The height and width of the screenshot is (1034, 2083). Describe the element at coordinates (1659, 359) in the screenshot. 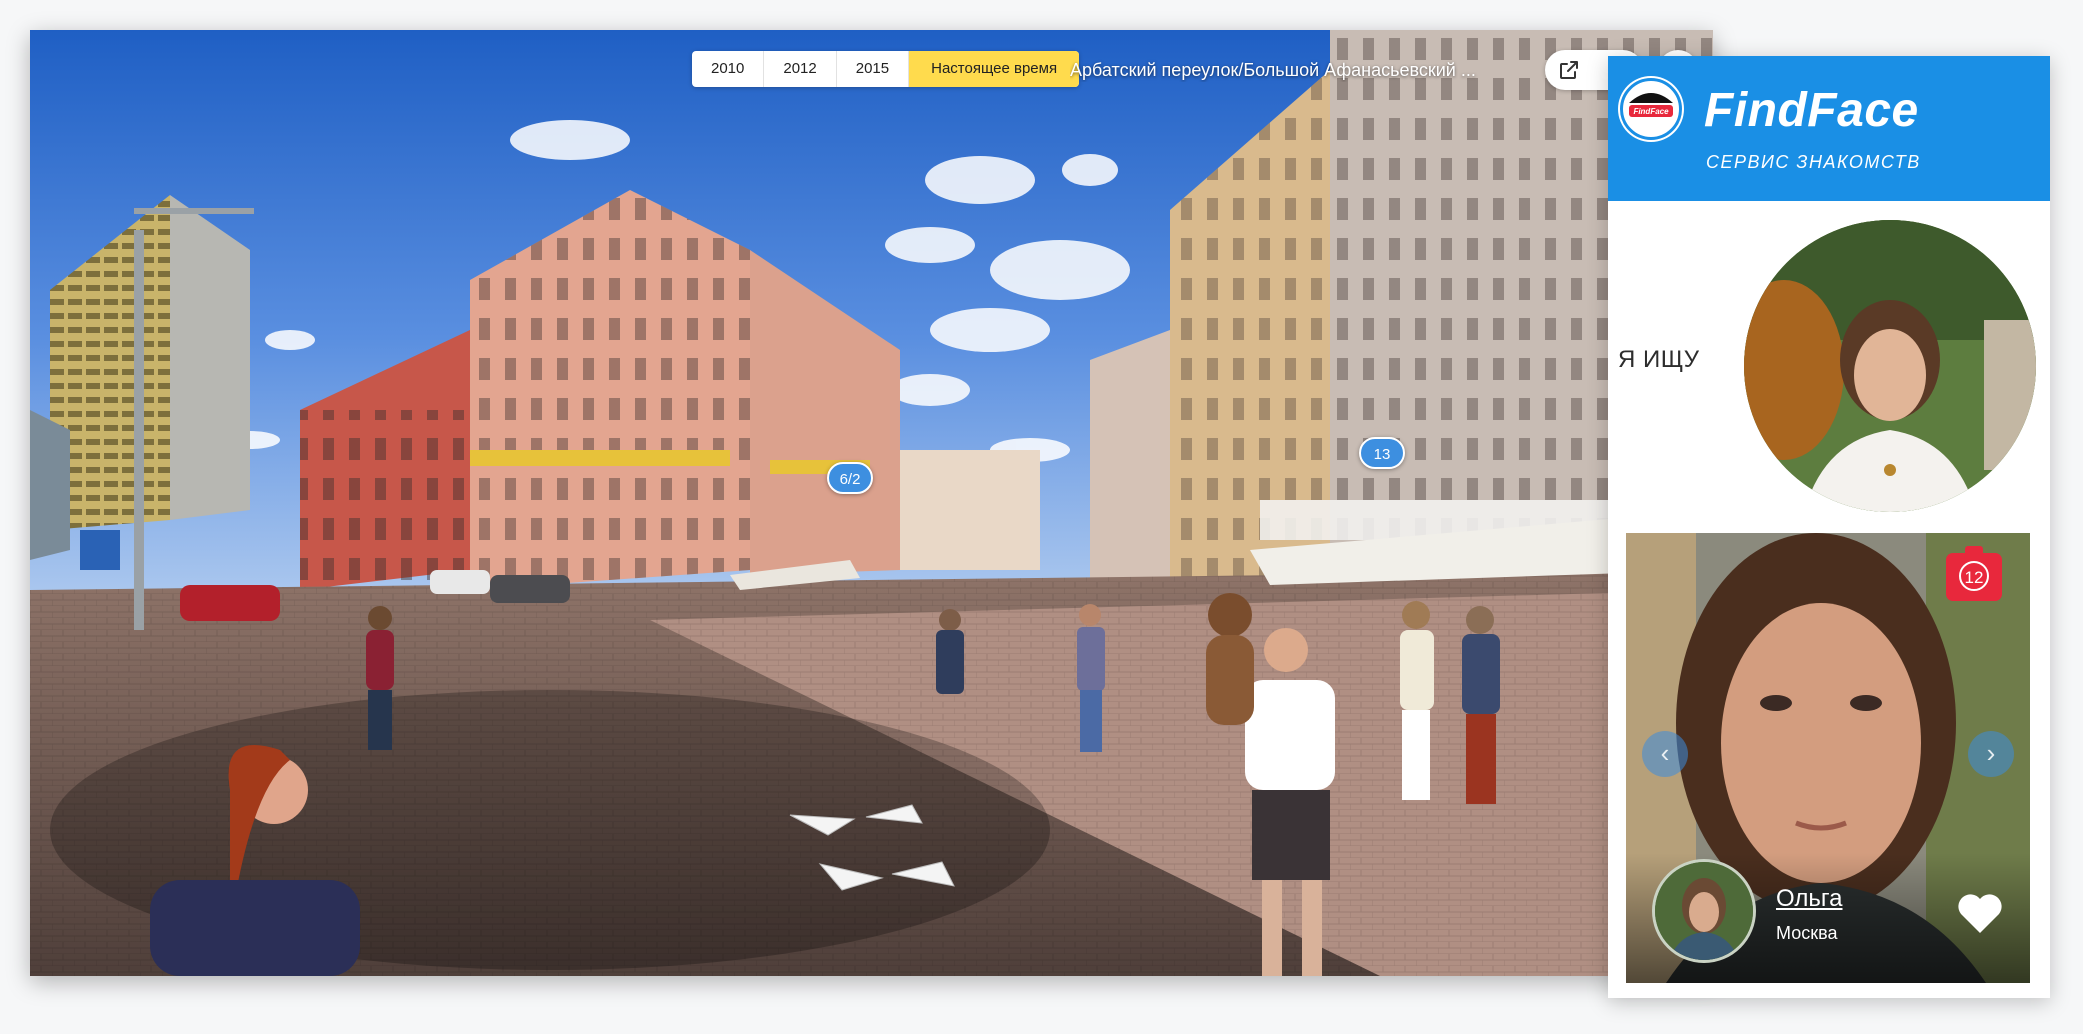

I see `search-label: Я ИЩУ` at that location.